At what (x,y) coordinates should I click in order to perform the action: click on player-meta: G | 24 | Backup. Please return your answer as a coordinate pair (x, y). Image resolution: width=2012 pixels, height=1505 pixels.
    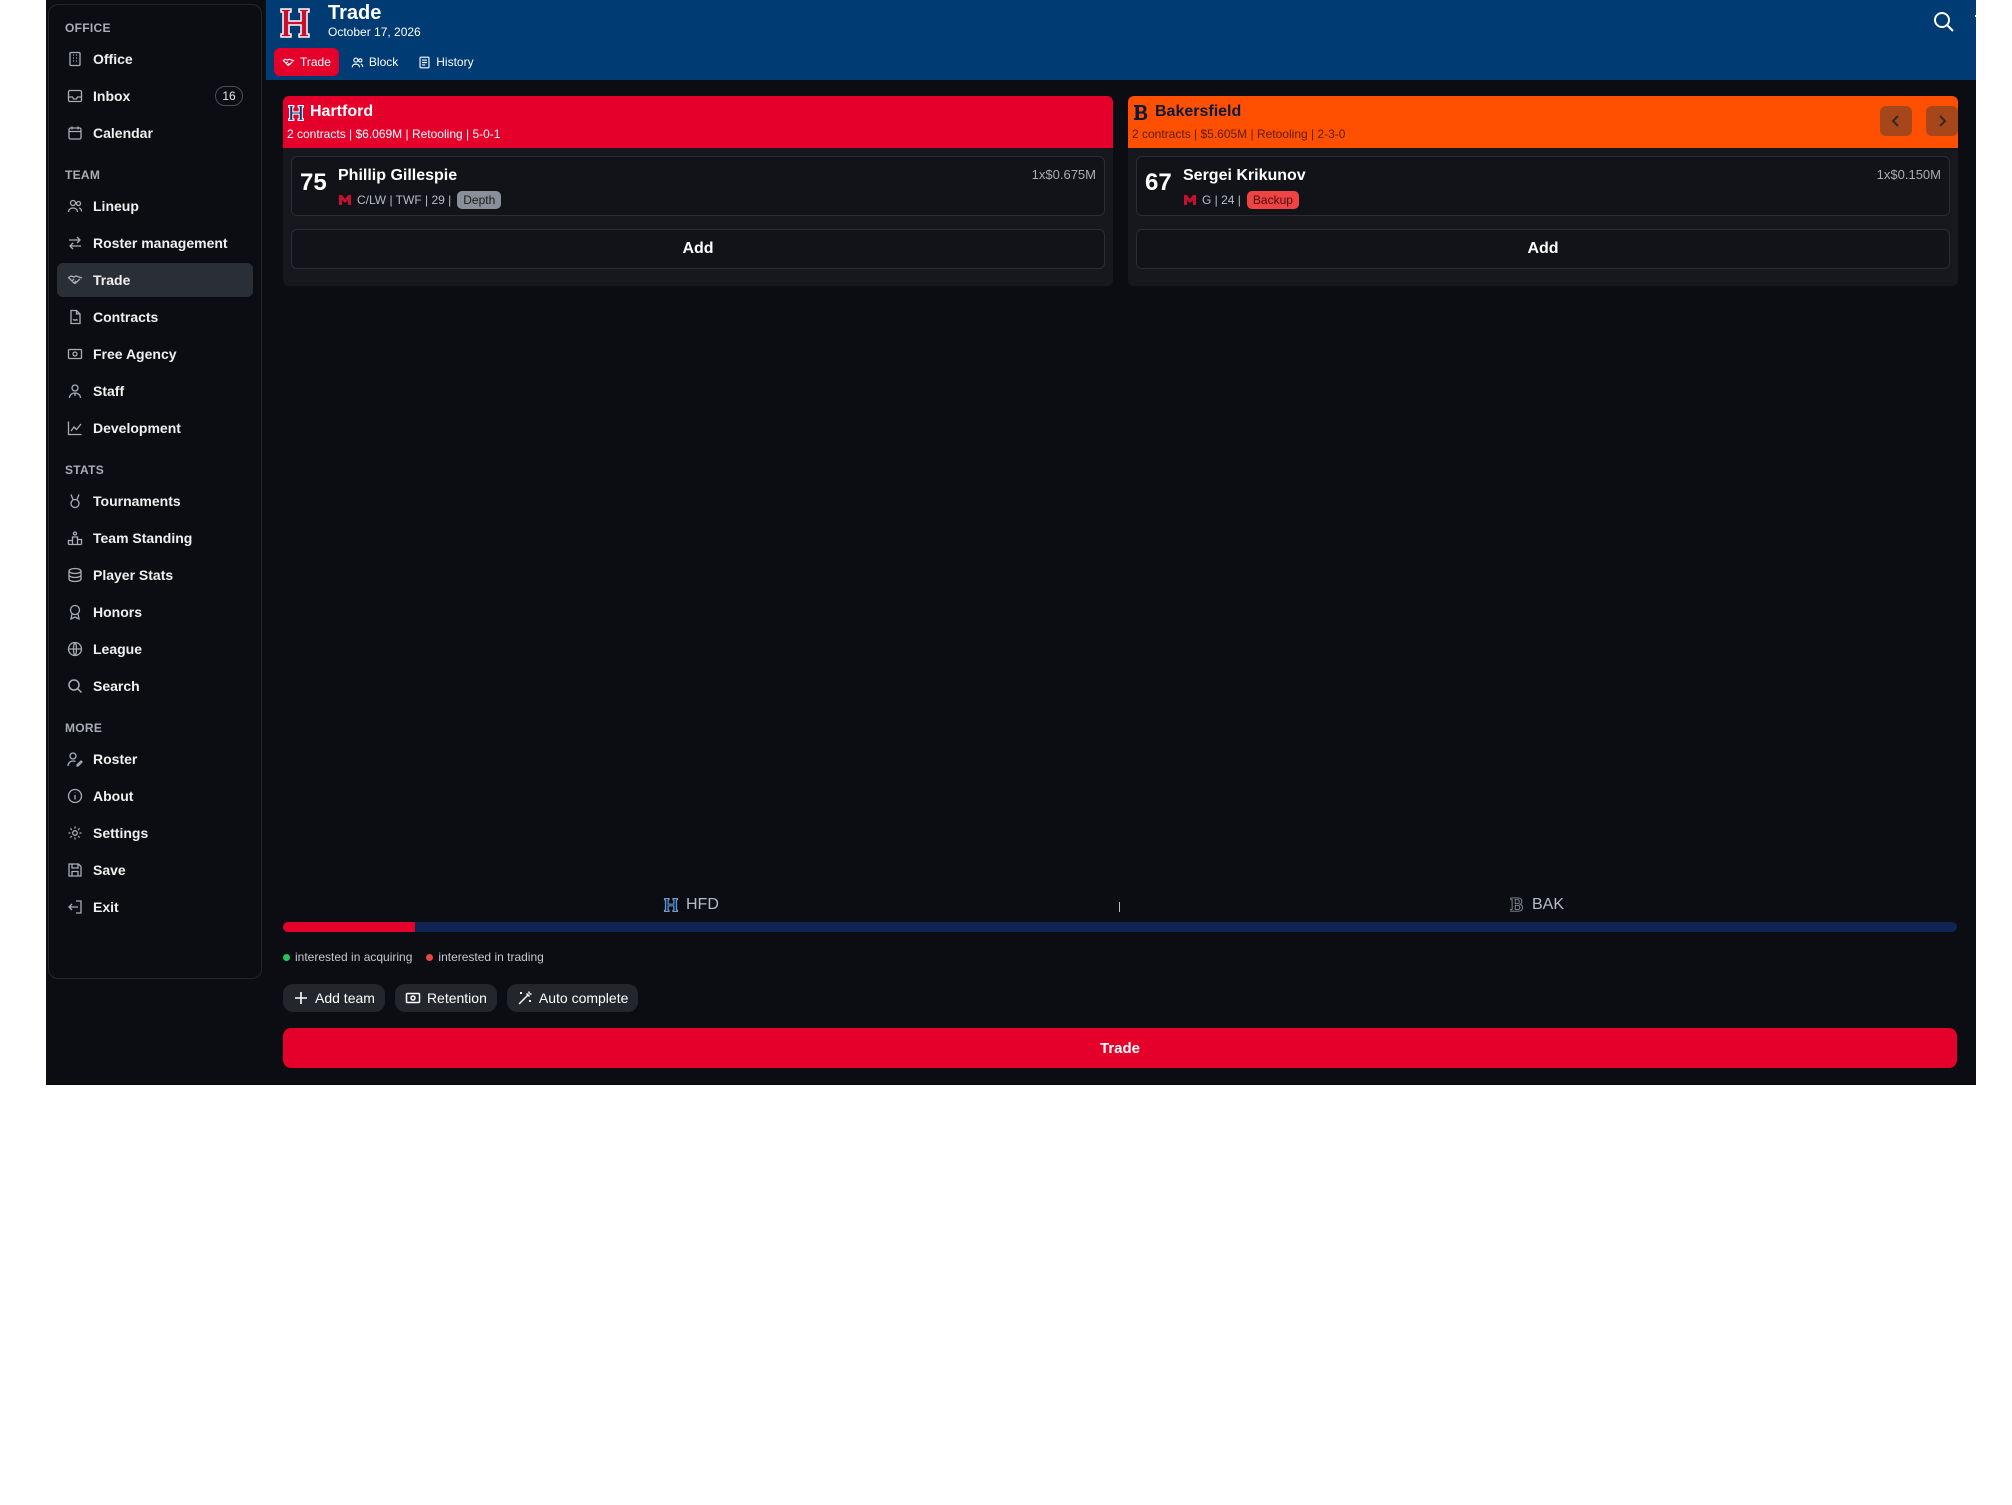
    Looking at the image, I should click on (1241, 200).